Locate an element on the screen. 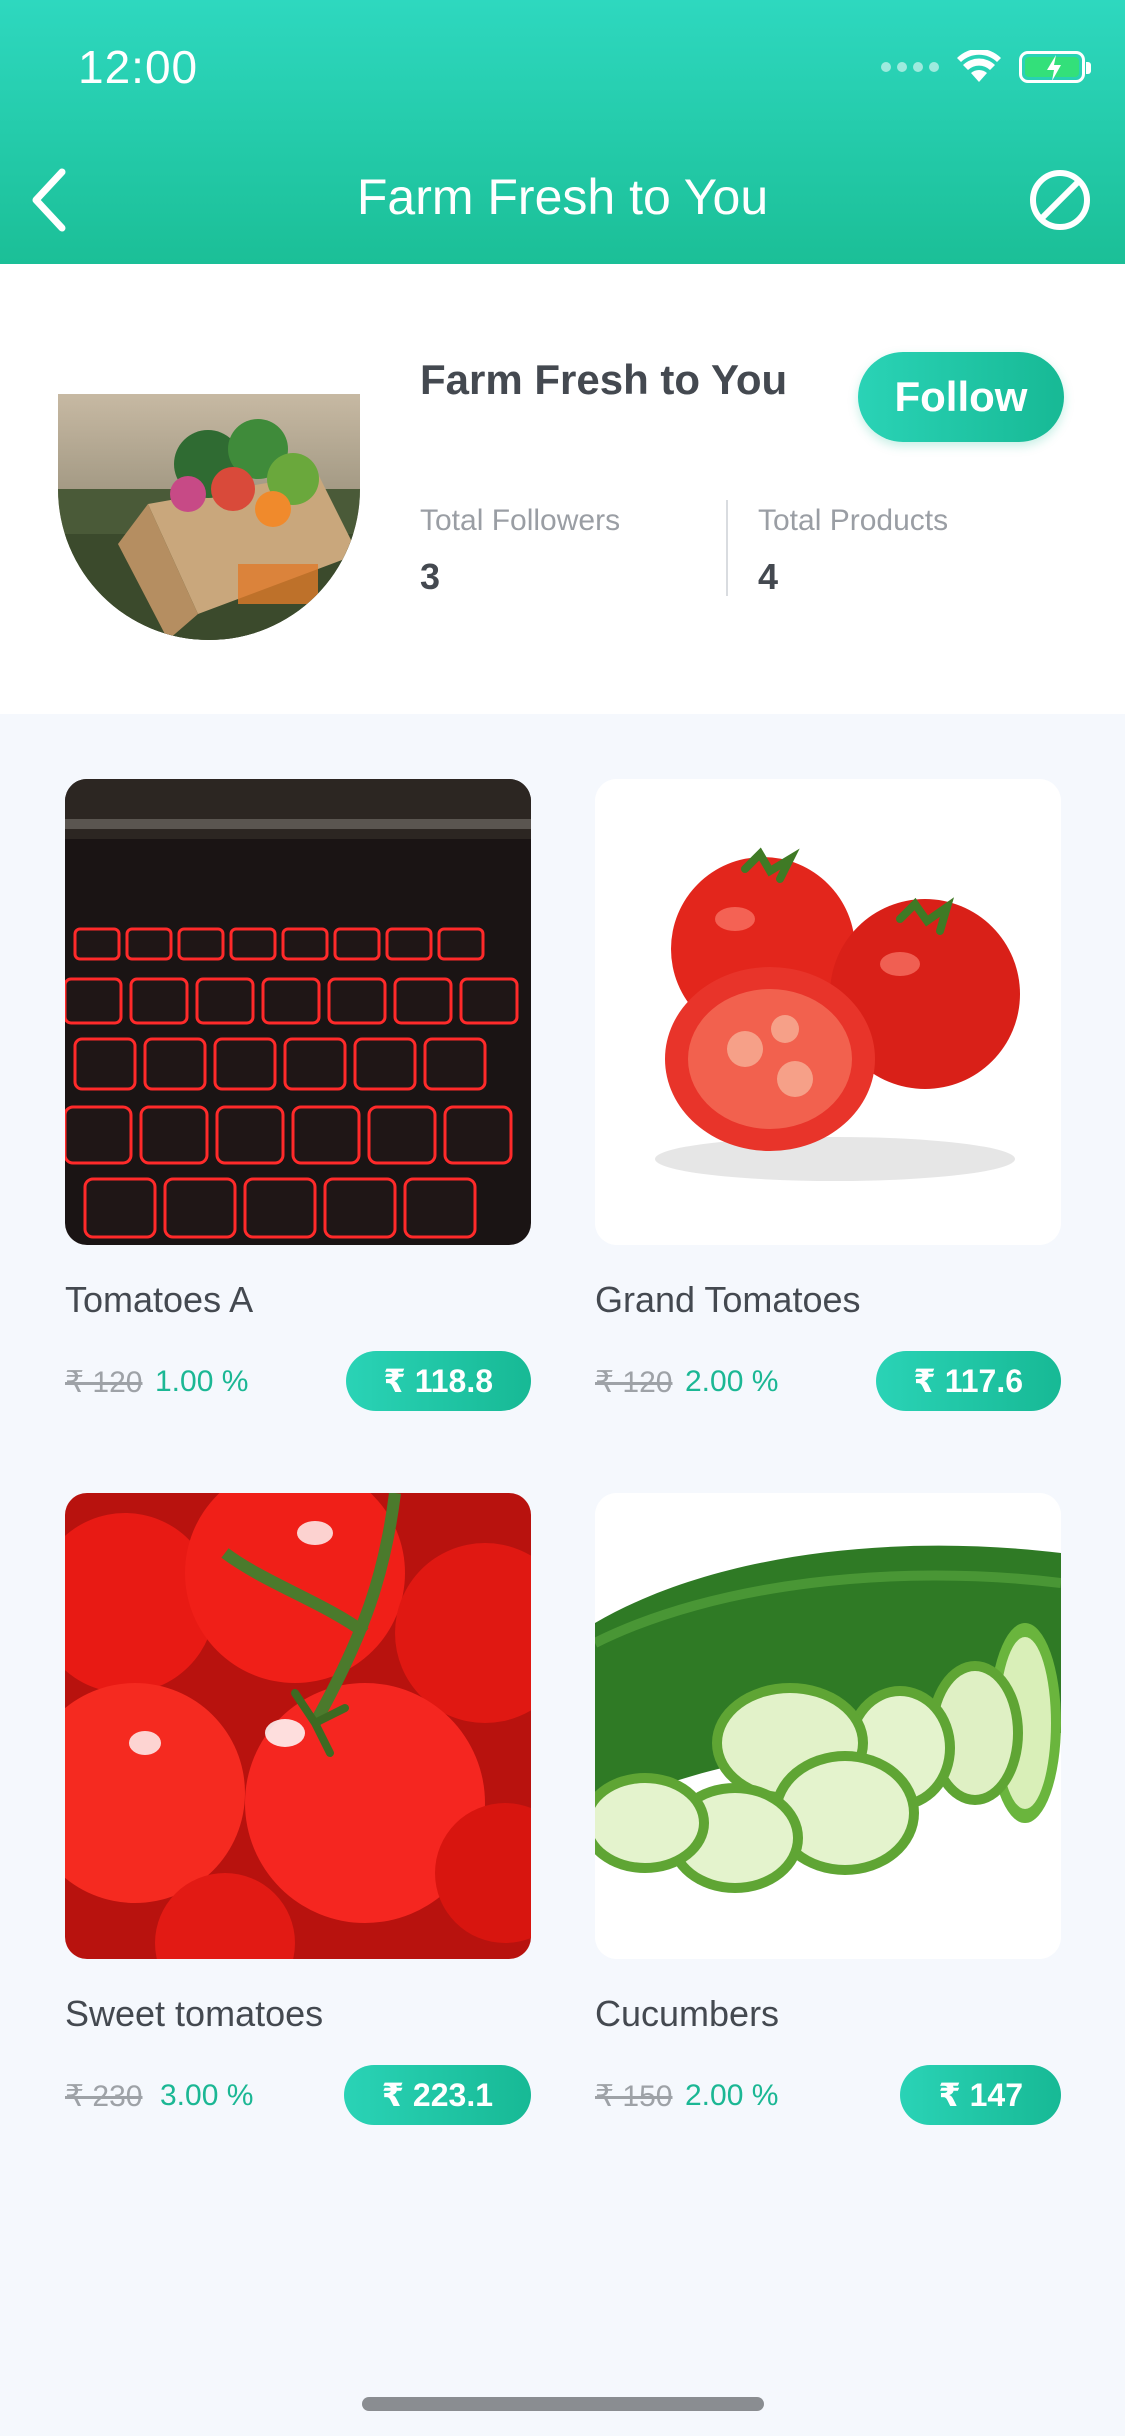  product-old-price: ₹ 150 is located at coordinates (634, 2096).